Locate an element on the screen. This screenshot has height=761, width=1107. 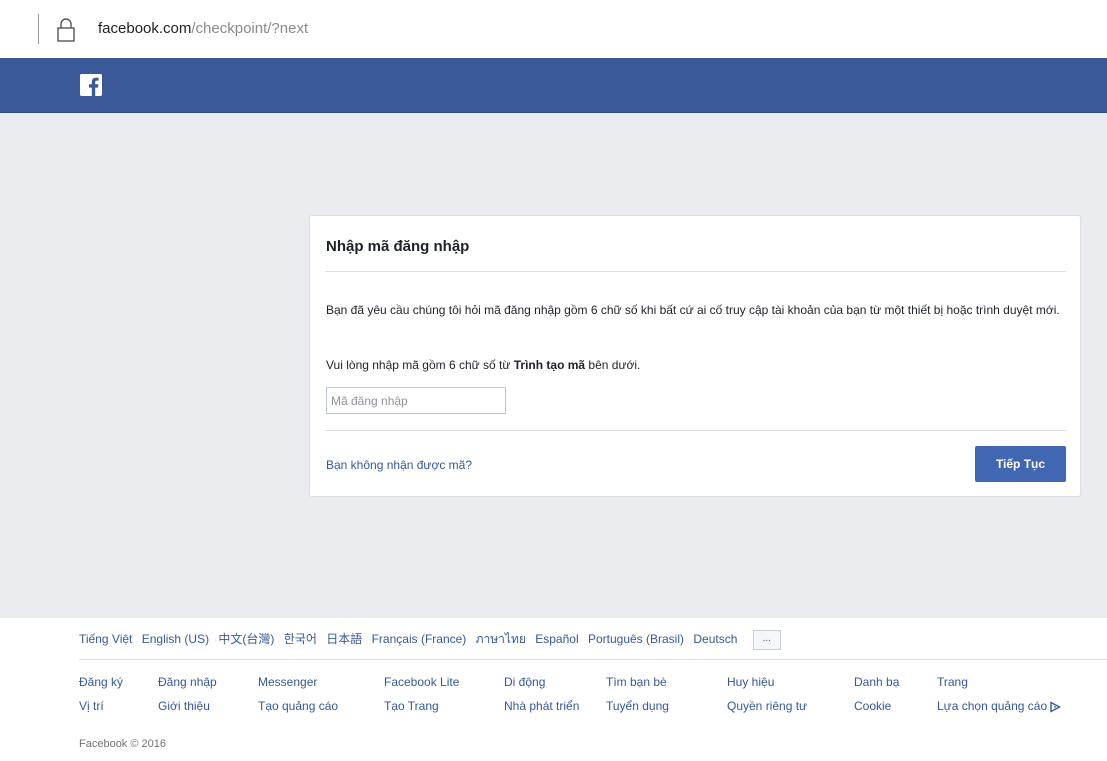
ad-choices-icon is located at coordinates (1056, 707).